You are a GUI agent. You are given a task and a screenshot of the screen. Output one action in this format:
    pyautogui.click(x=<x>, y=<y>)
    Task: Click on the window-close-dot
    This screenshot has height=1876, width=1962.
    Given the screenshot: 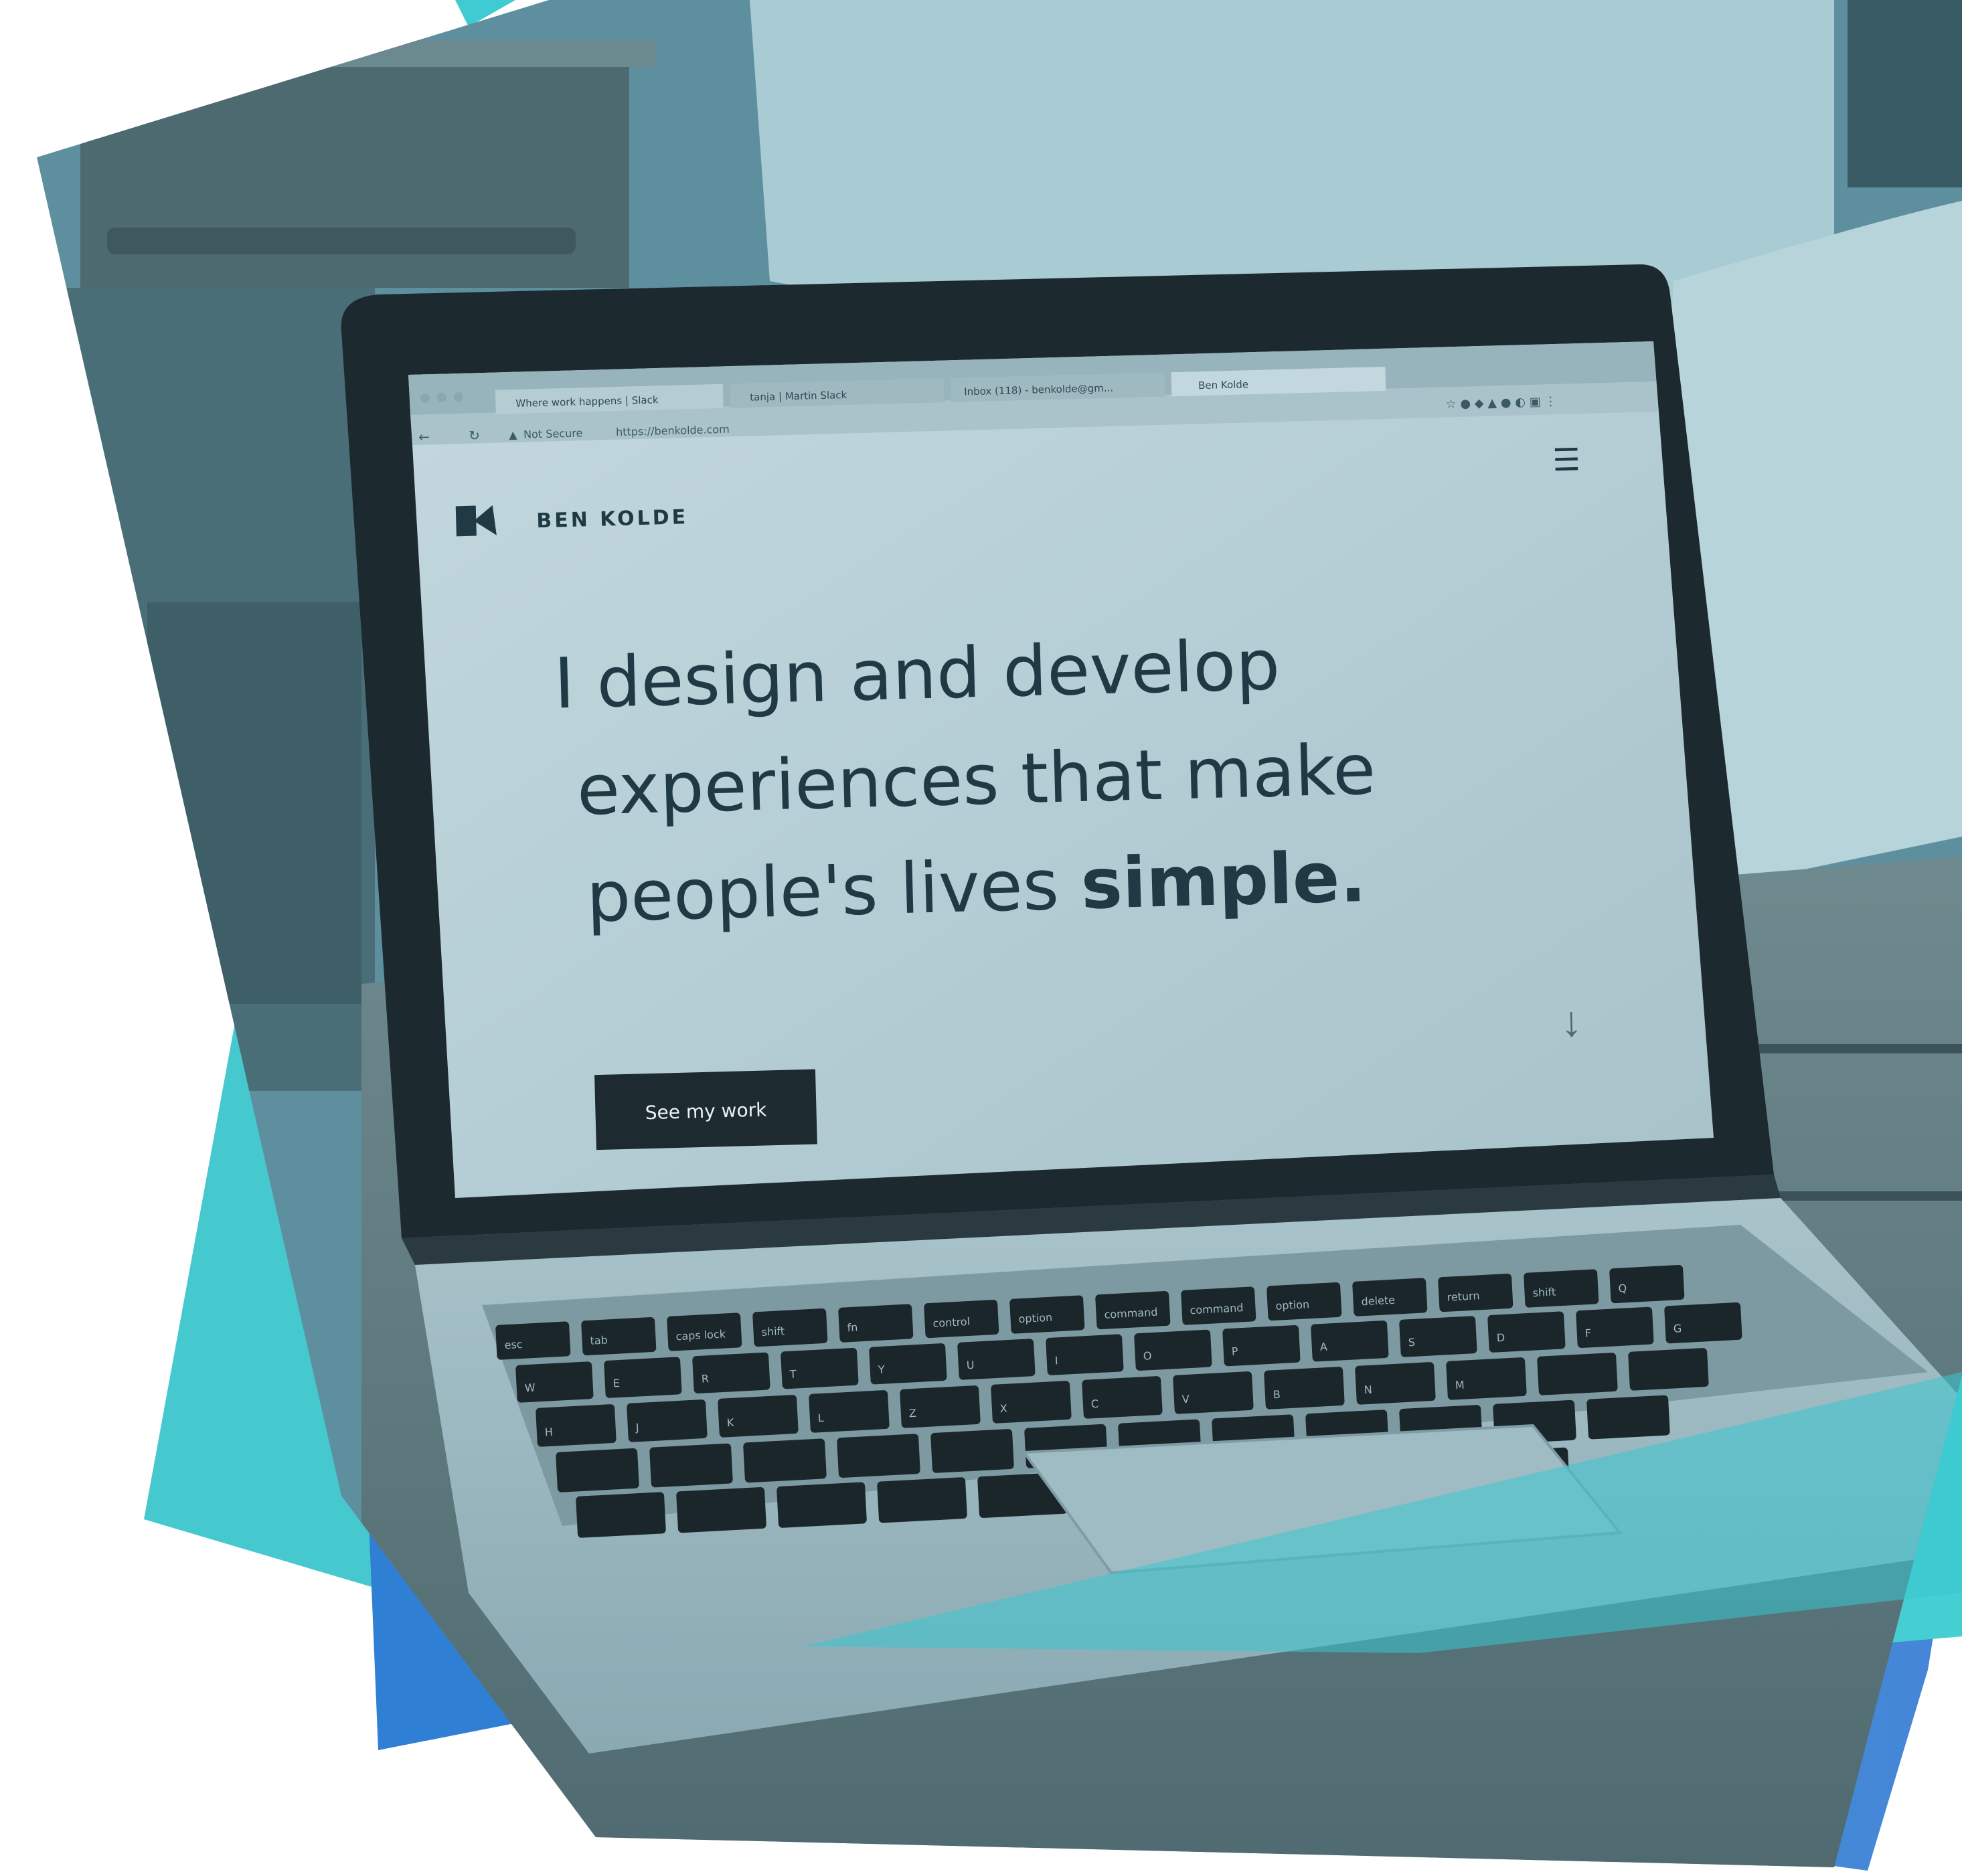 What is the action you would take?
    pyautogui.click(x=425, y=398)
    